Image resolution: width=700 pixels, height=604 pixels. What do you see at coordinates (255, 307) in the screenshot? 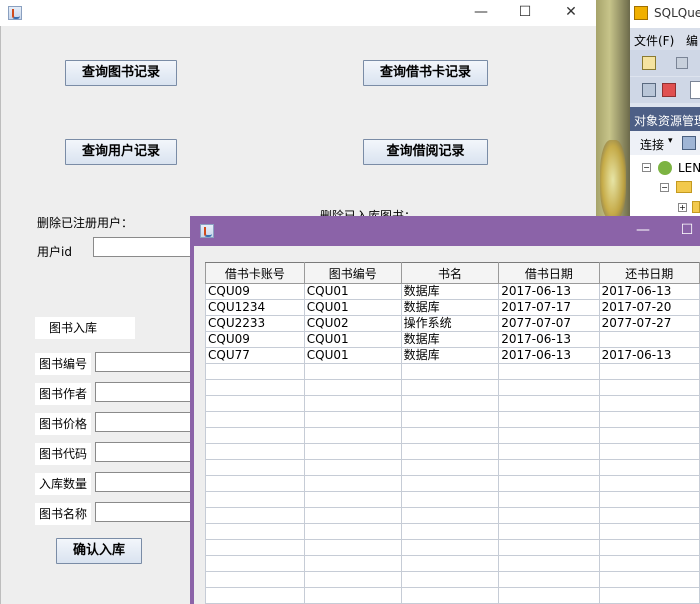
I see `table-cell: CQU1234` at bounding box center [255, 307].